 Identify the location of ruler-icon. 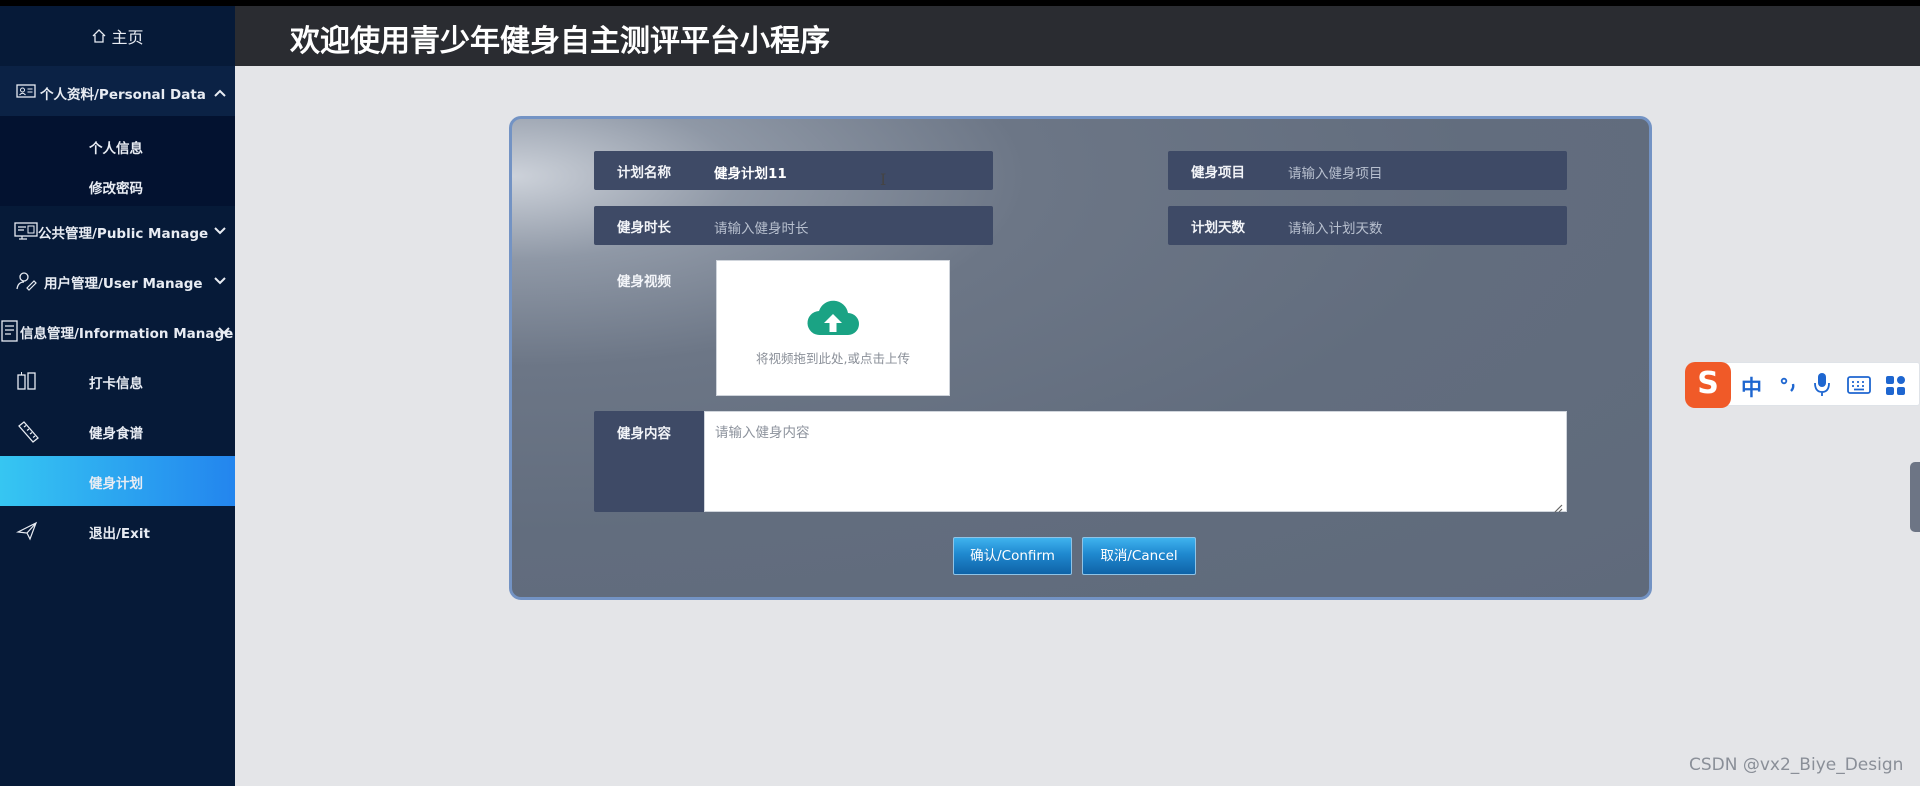
(27, 432).